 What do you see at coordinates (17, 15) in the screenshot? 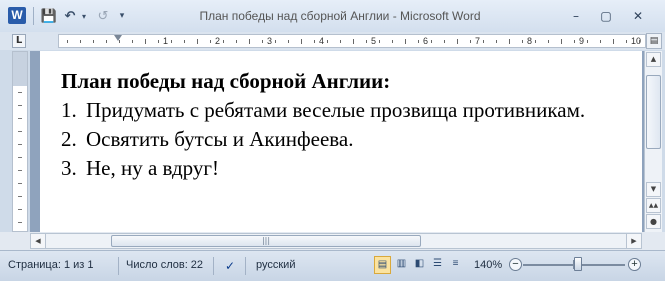
I see `word-app-icon: W` at bounding box center [17, 15].